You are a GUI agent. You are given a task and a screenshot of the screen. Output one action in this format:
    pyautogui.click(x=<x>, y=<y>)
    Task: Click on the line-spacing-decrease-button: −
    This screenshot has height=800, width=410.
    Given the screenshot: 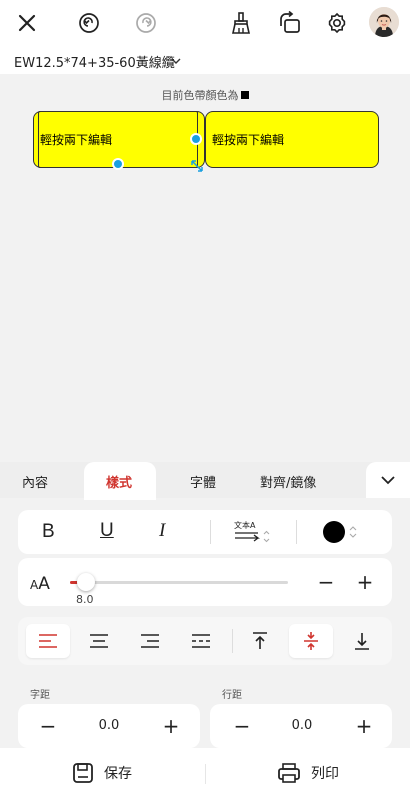 What is the action you would take?
    pyautogui.click(x=242, y=726)
    